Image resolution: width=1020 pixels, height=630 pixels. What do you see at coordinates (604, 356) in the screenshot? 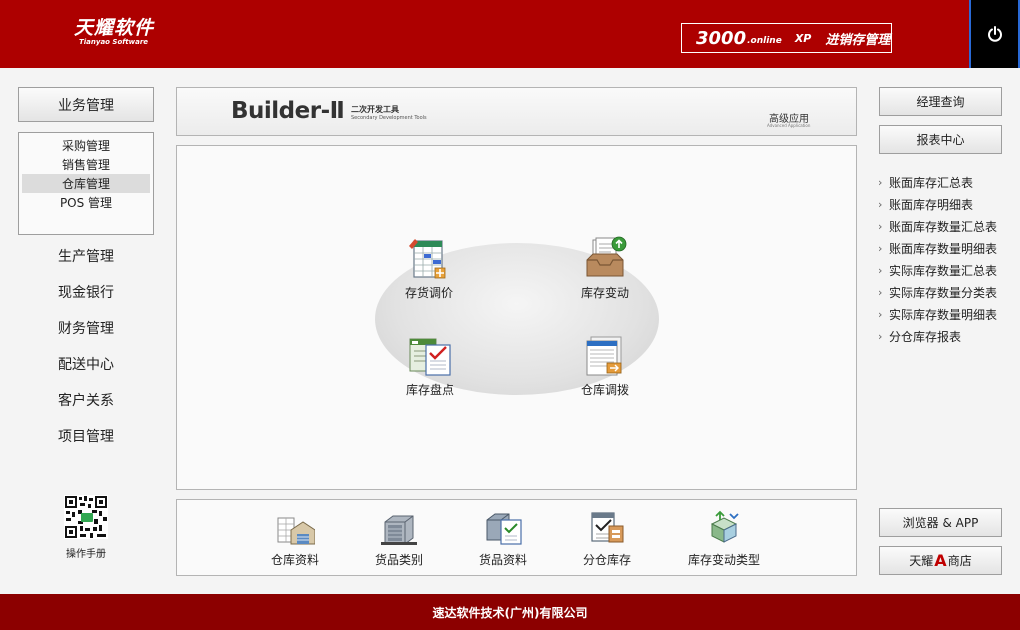
I see `document-transfer-icon` at bounding box center [604, 356].